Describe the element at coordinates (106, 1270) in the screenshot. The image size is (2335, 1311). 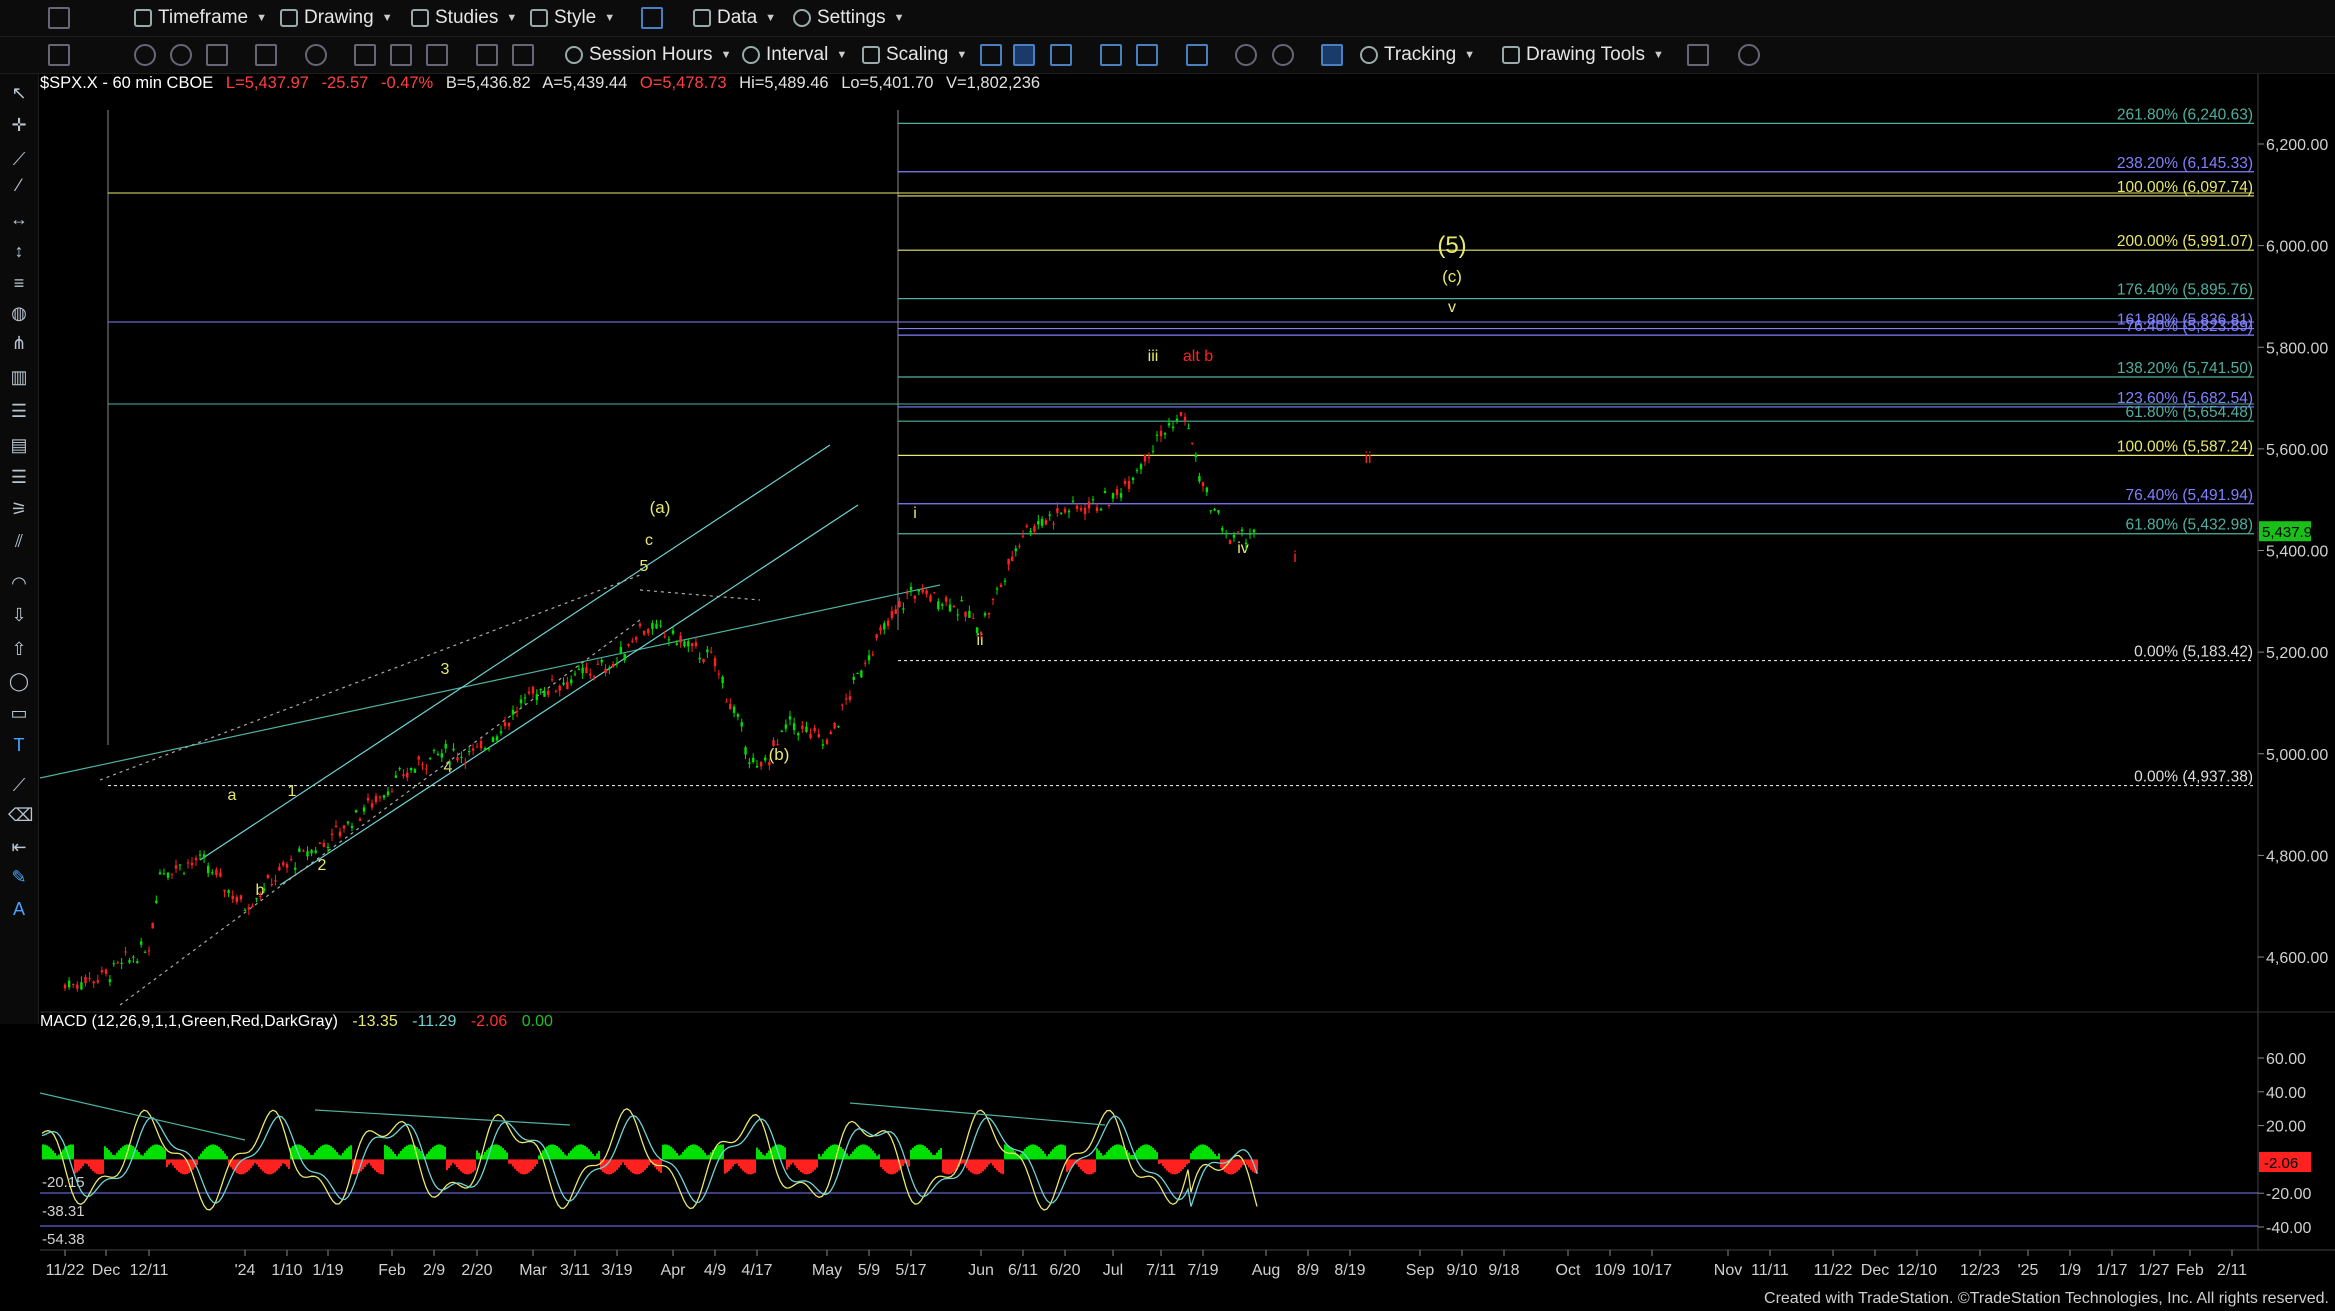
I see `time-tick-label: Dec` at that location.